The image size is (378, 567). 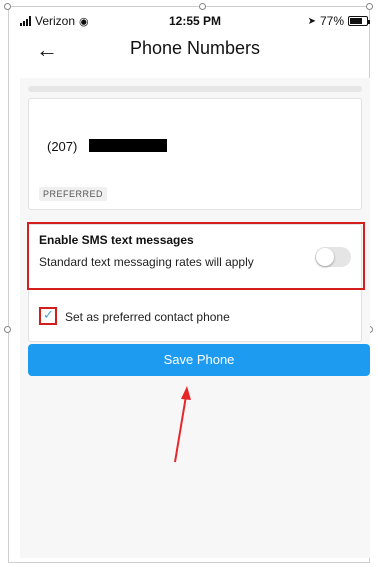 I want to click on toggle-knob, so click(x=325, y=257).